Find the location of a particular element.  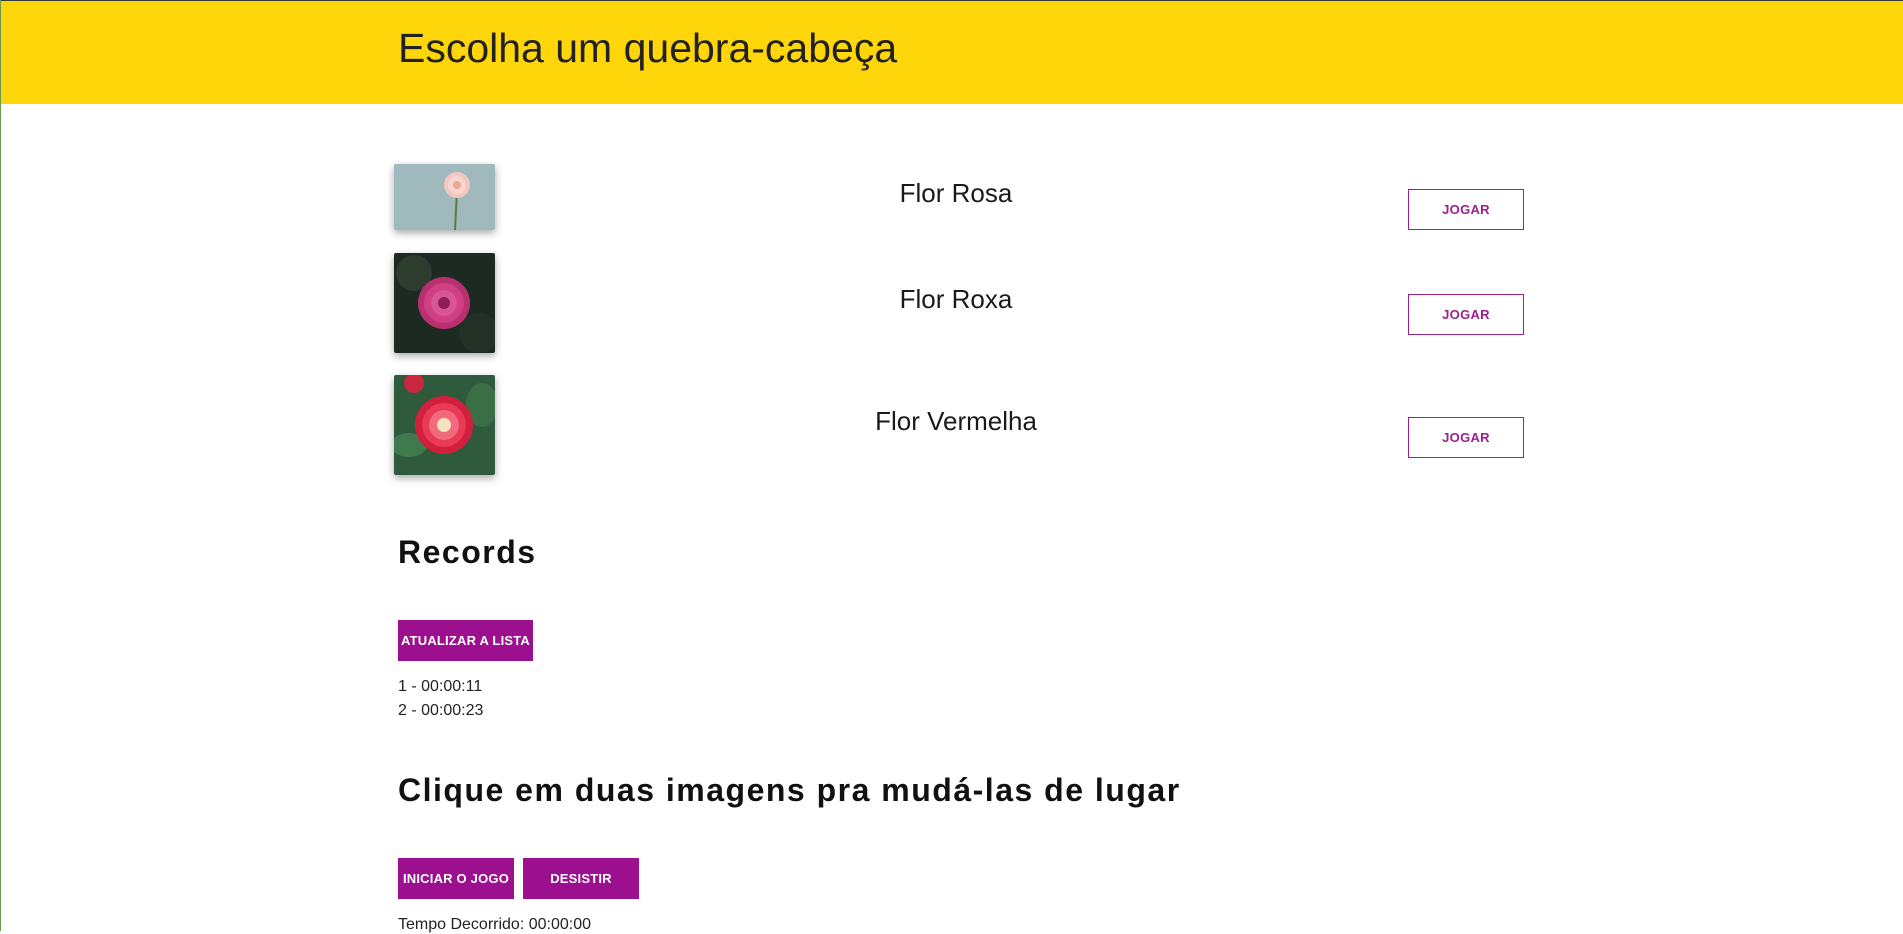

record-item: 2 - 00:00:23 is located at coordinates (441, 710).